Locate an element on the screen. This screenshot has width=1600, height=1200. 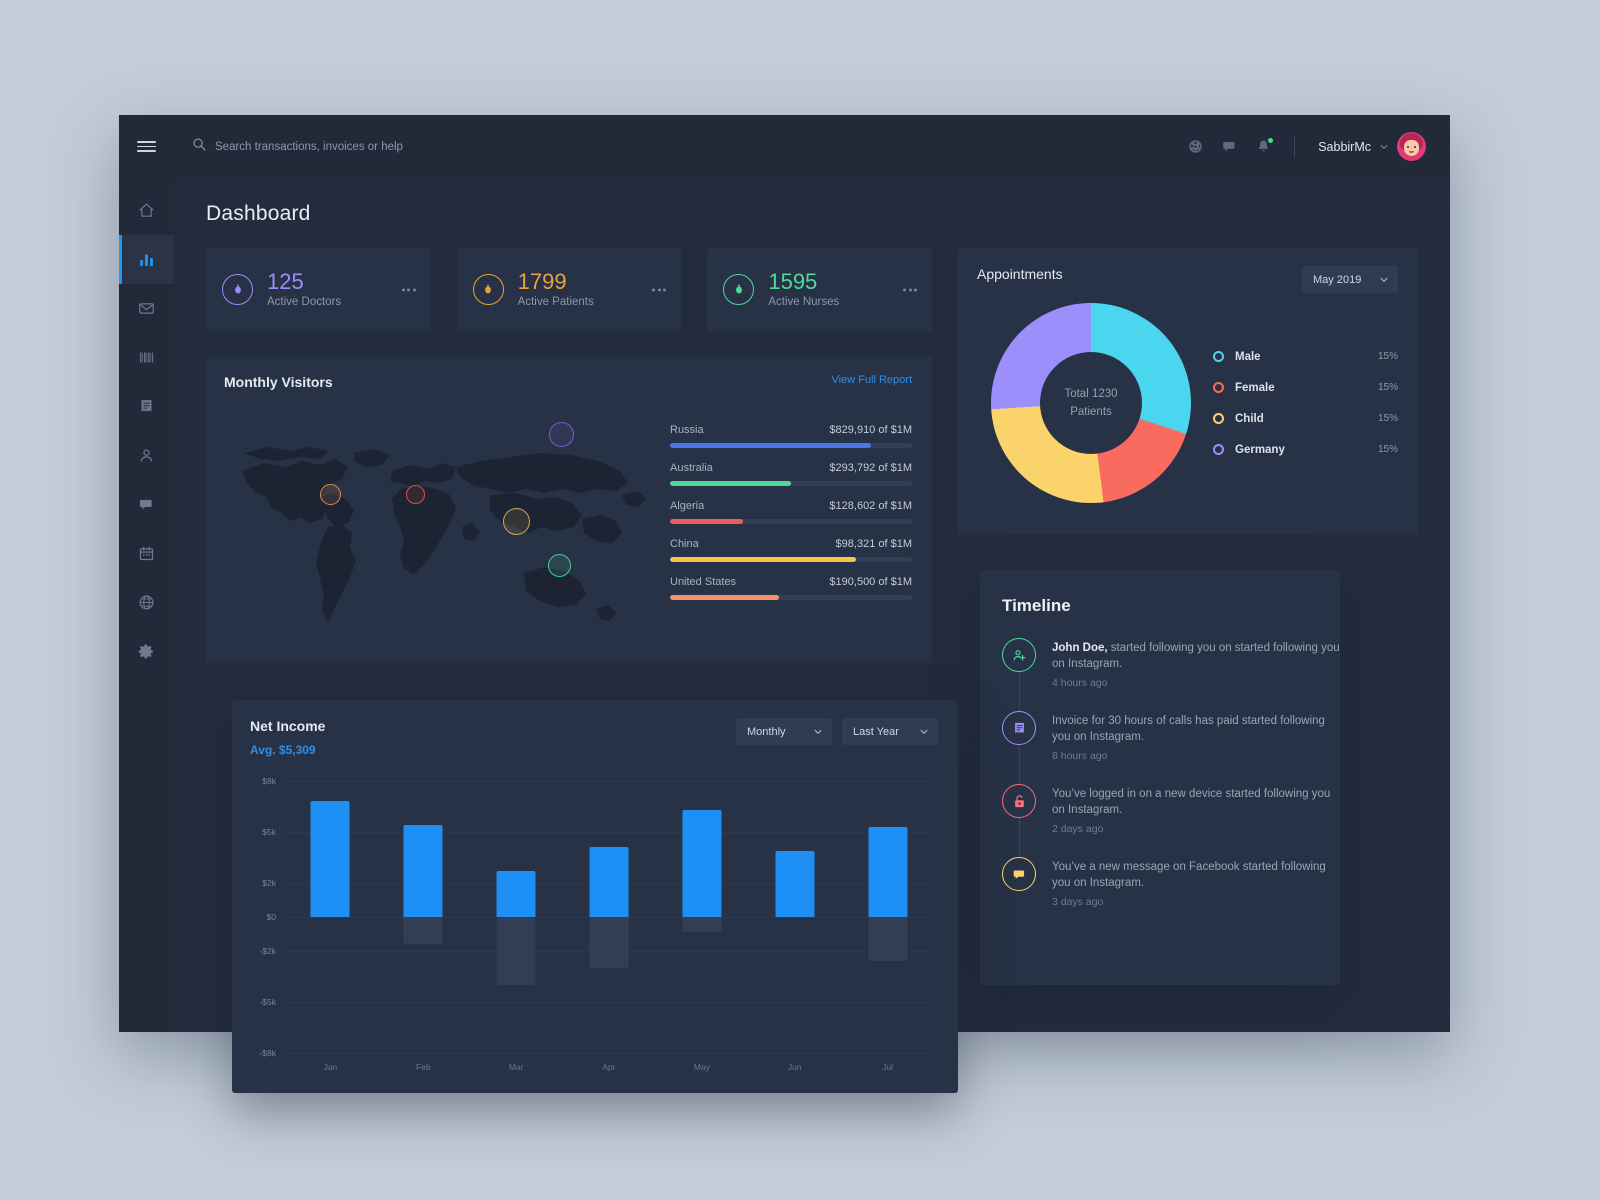
x-axis-label: Jan is located at coordinates (330, 1067).